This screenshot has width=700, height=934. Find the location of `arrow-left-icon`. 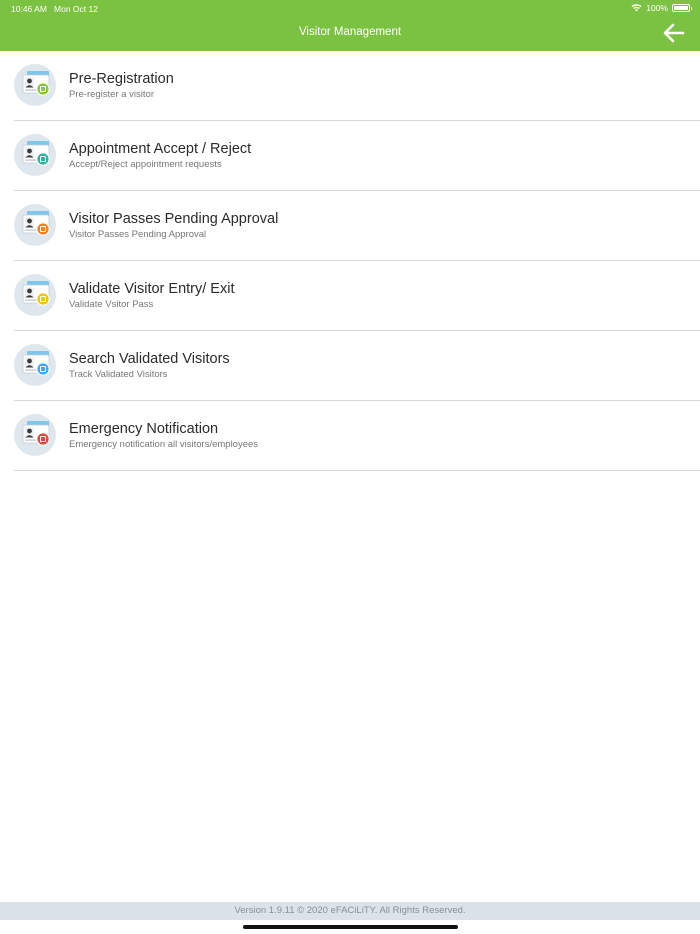

arrow-left-icon is located at coordinates (674, 33).